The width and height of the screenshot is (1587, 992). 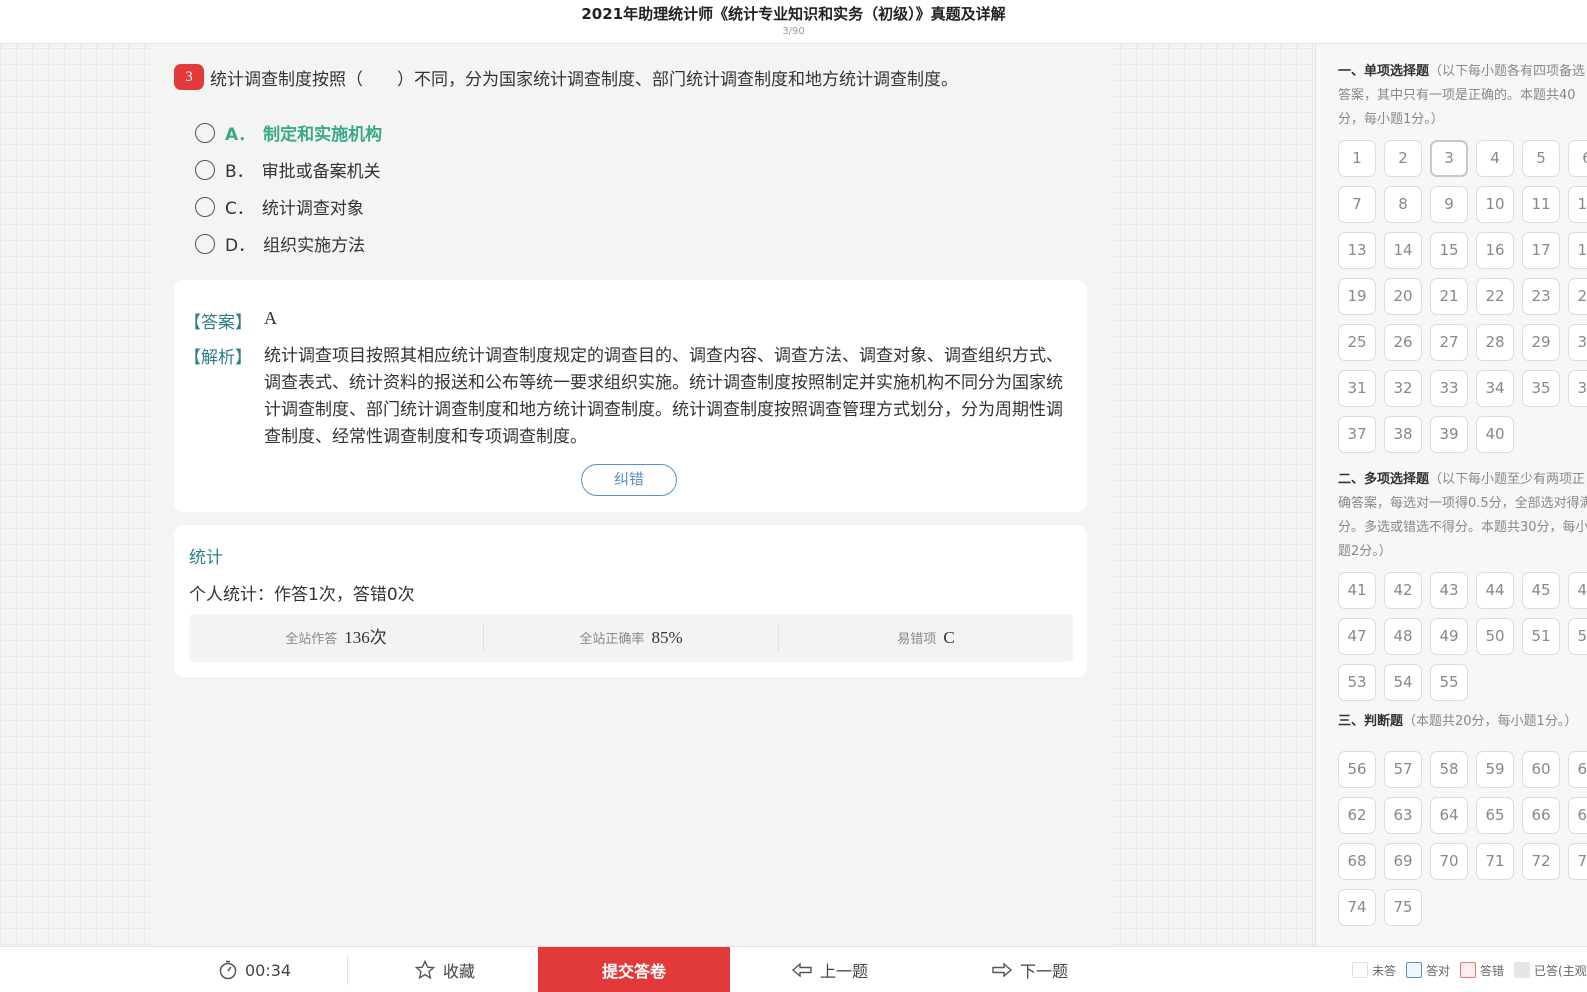 What do you see at coordinates (1577, 342) in the screenshot?
I see `question-nav-30: 30` at bounding box center [1577, 342].